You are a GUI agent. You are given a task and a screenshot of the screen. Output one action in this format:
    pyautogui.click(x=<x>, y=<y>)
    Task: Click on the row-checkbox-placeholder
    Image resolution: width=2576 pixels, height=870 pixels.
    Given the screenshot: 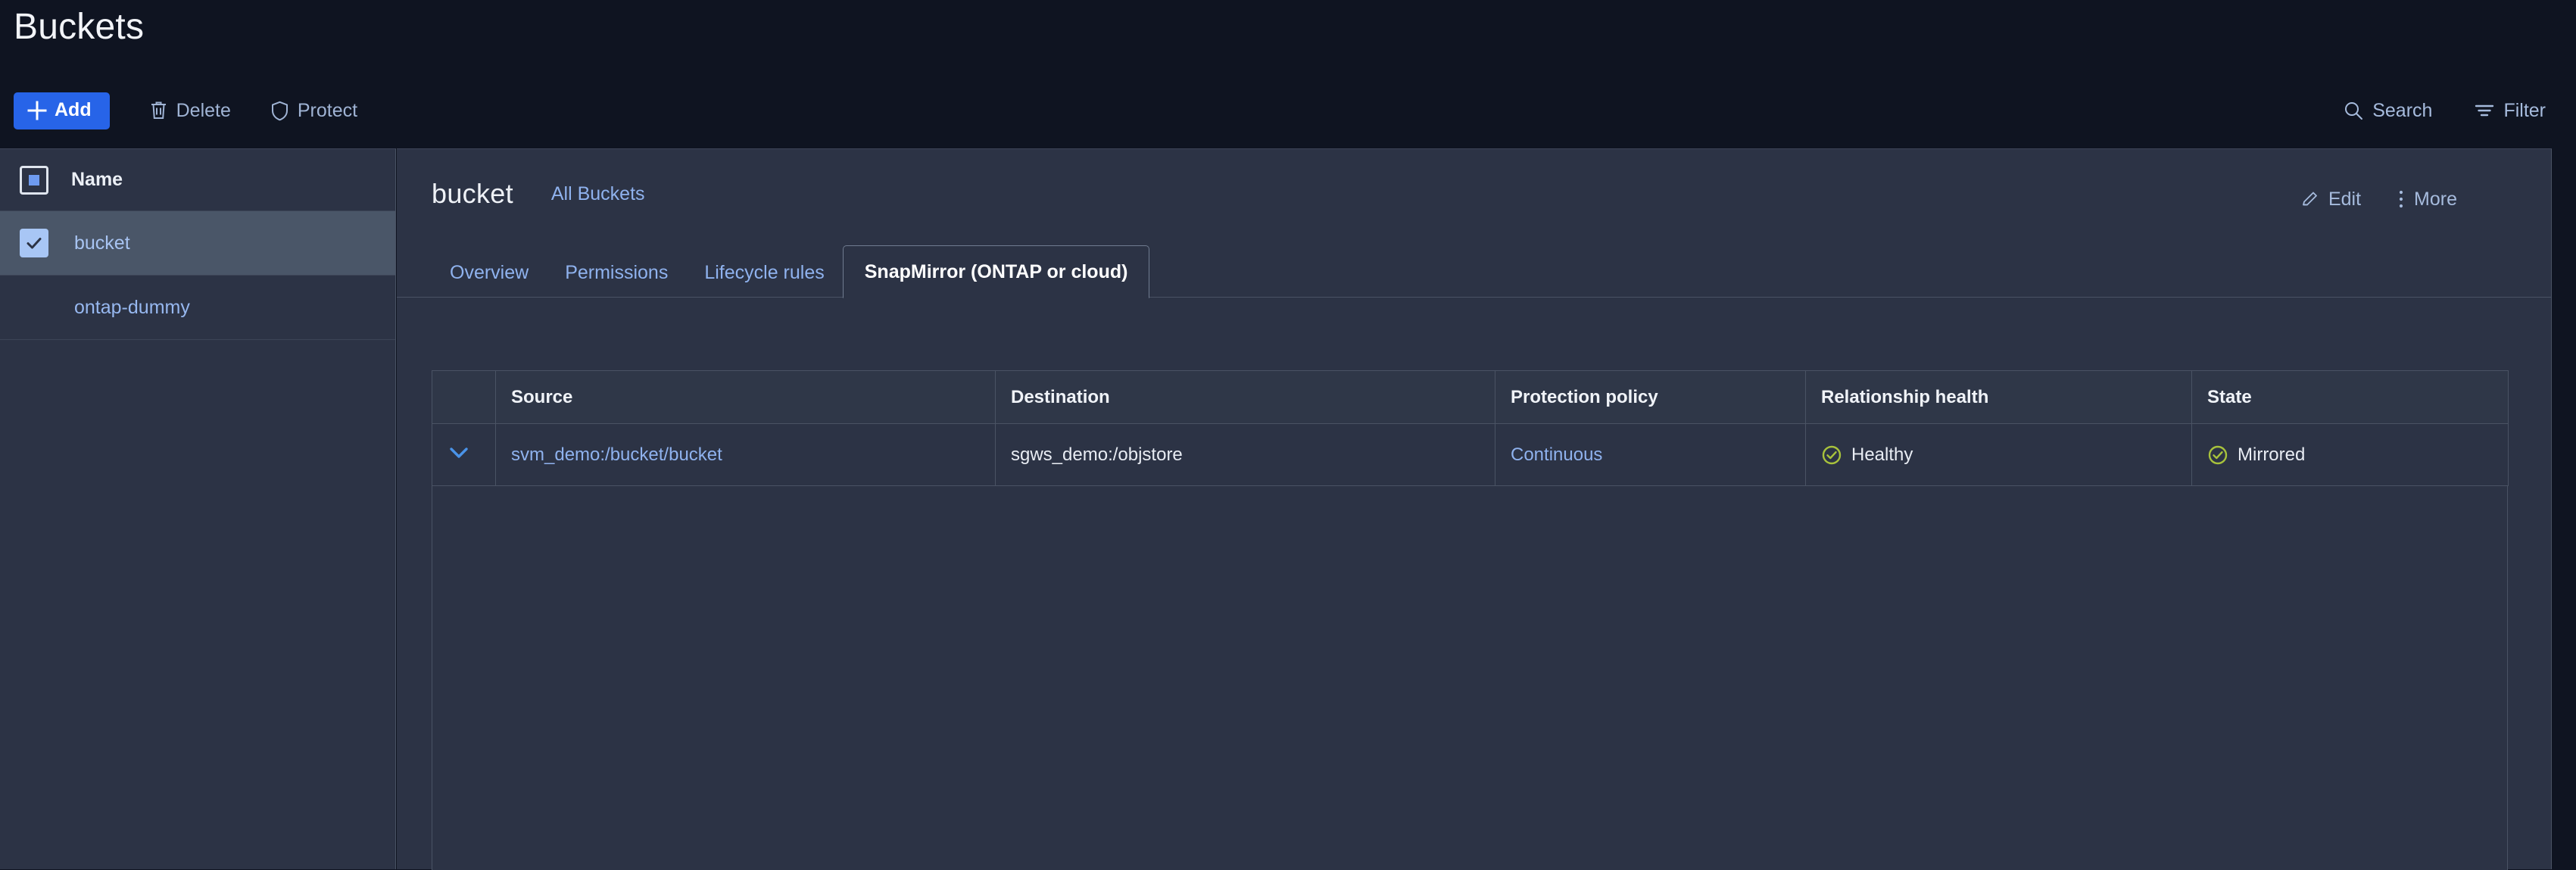 What is the action you would take?
    pyautogui.click(x=34, y=307)
    